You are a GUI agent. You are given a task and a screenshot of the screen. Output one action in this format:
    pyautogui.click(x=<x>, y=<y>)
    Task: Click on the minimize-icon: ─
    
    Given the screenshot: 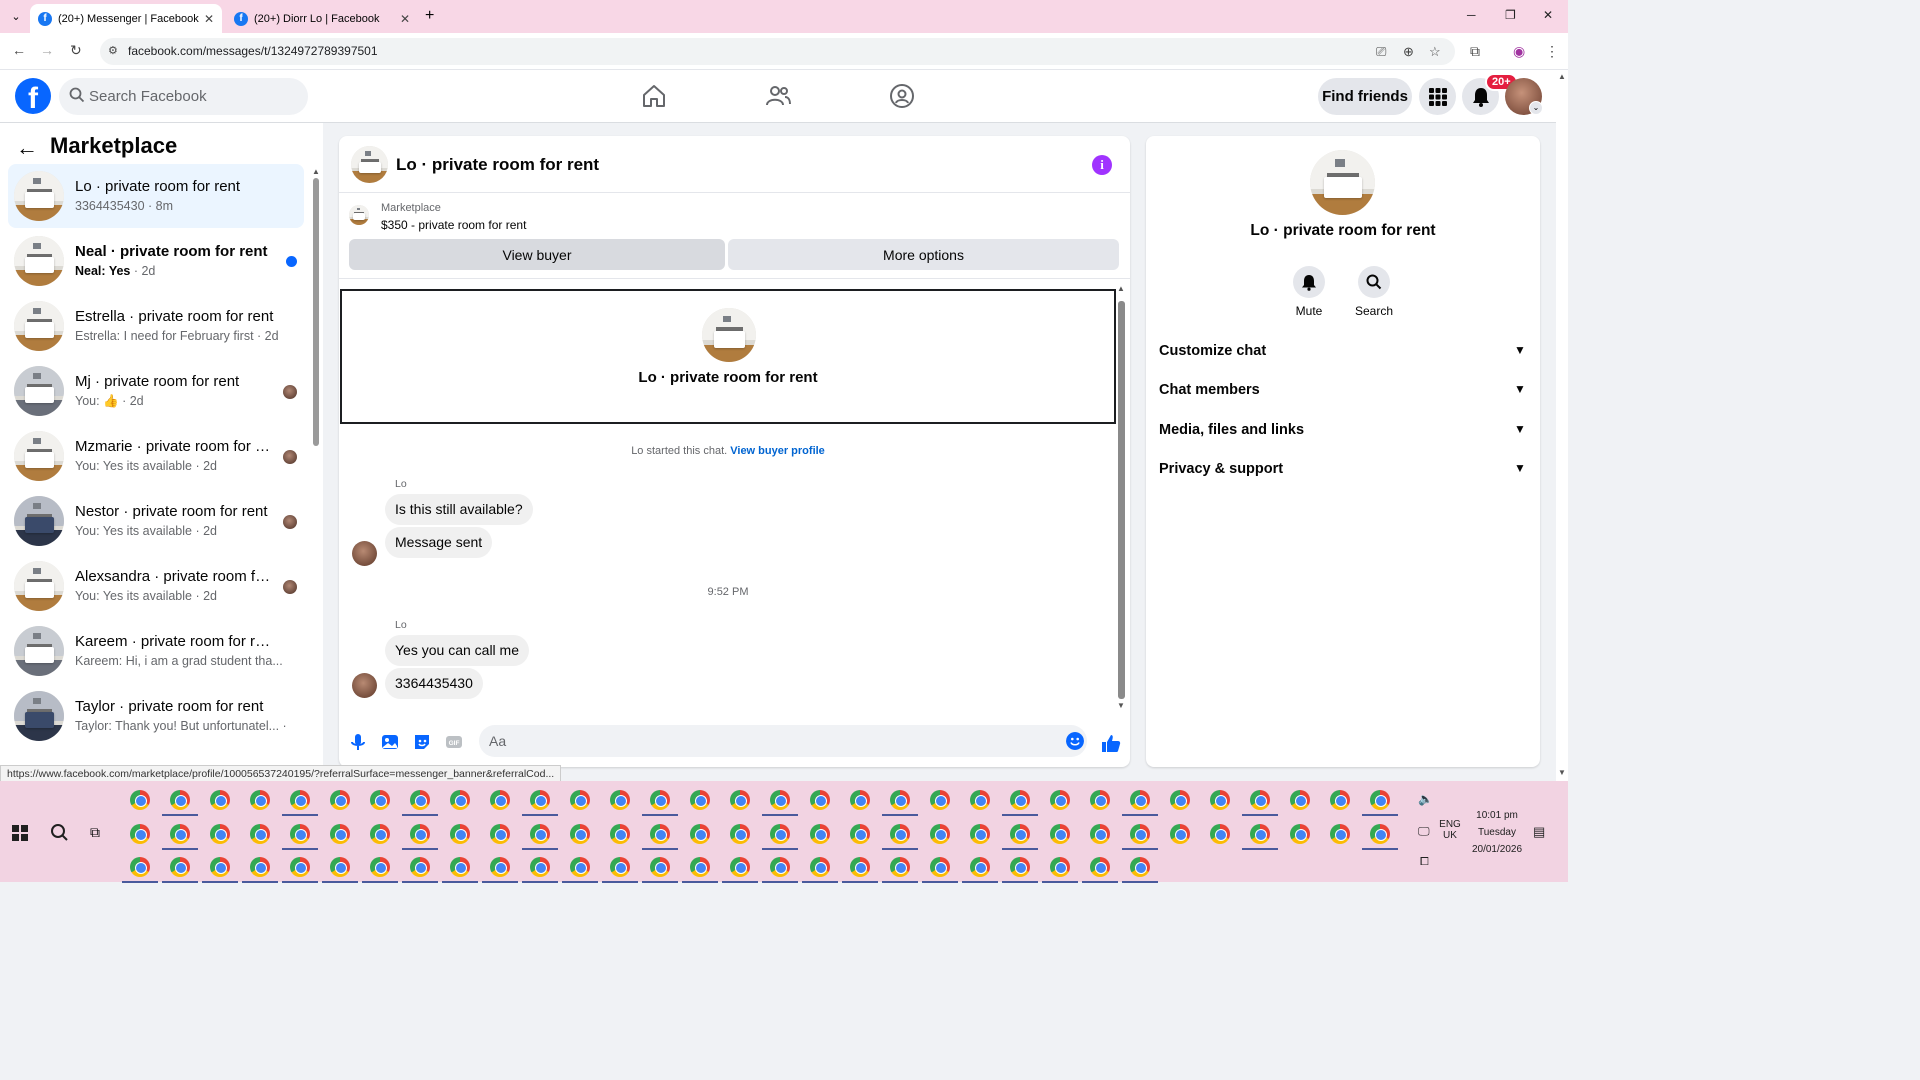 What is the action you would take?
    pyautogui.click(x=1471, y=15)
    